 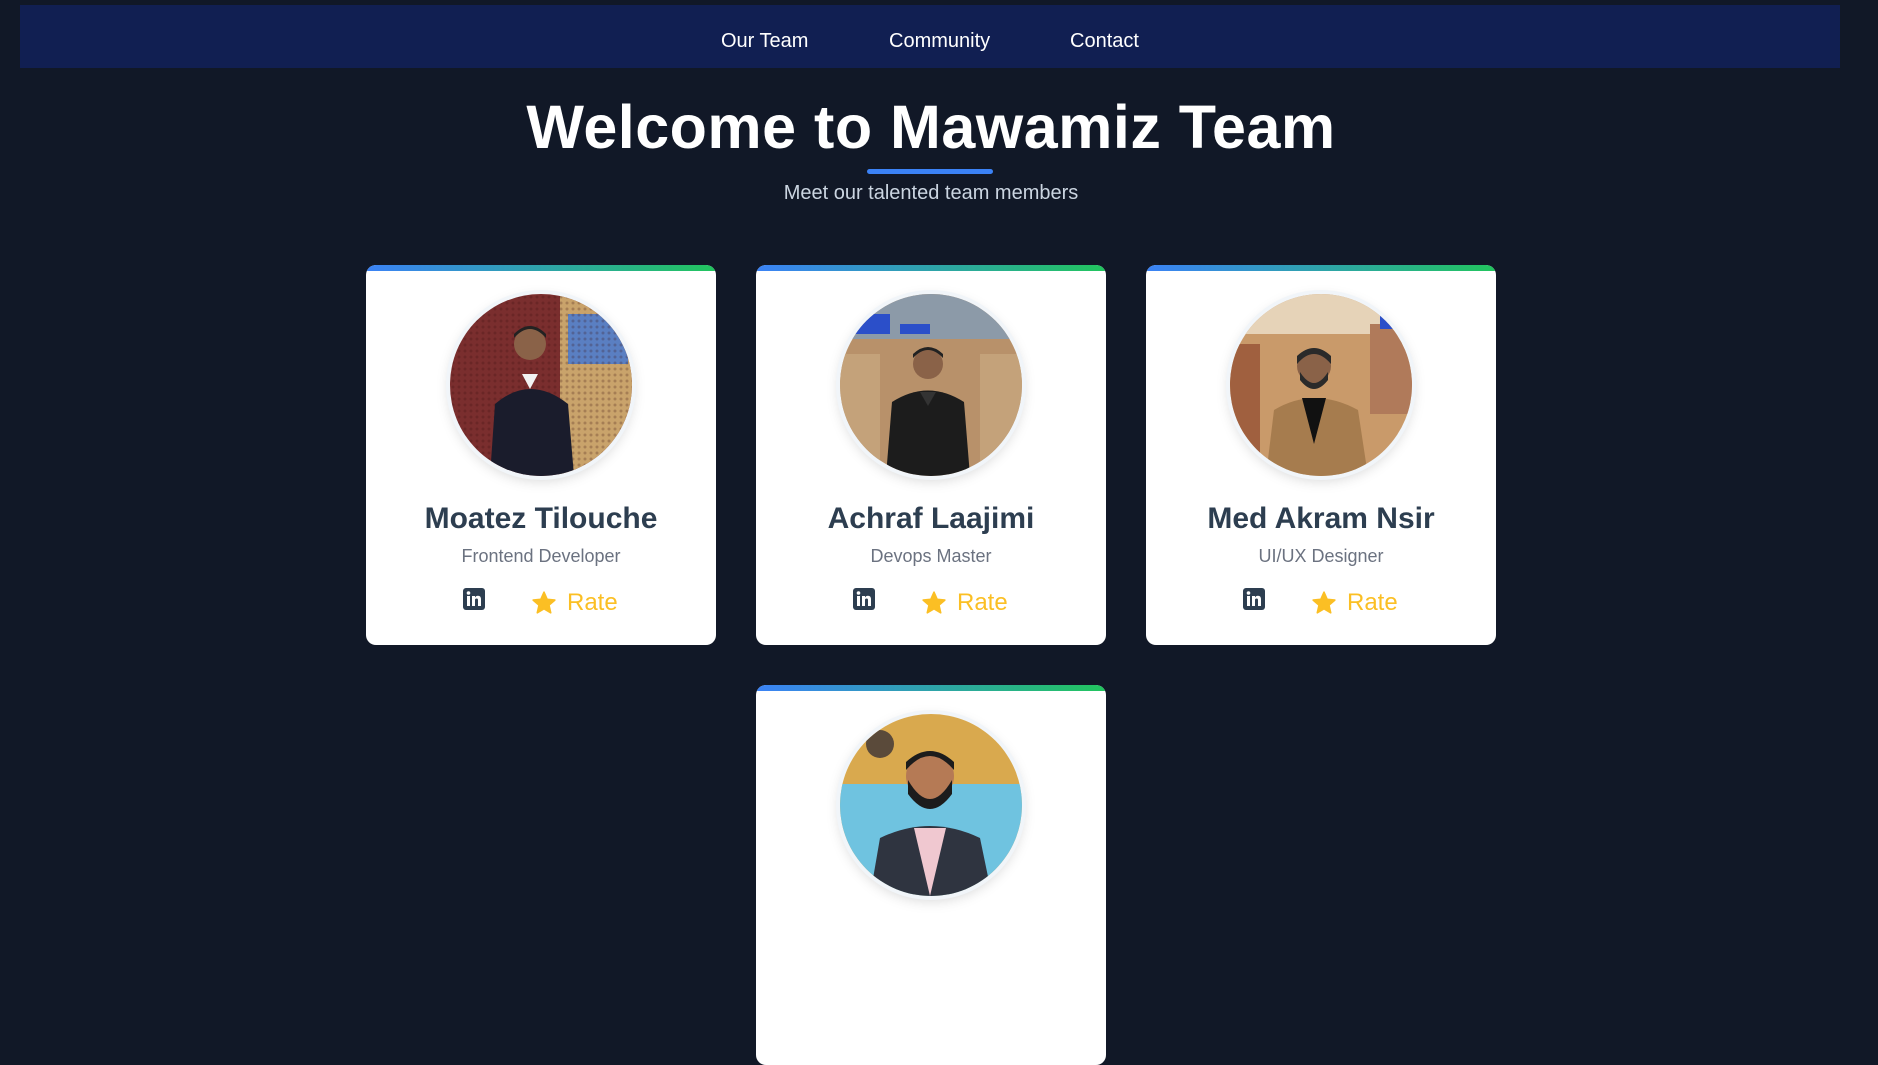 I want to click on top-navbar: Our Team Community Contact, so click(x=930, y=36).